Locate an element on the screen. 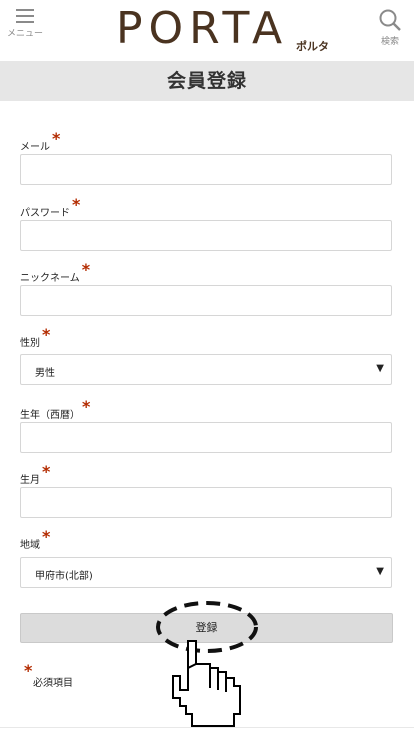 This screenshot has height=736, width=414. nickname-field is located at coordinates (206, 300).